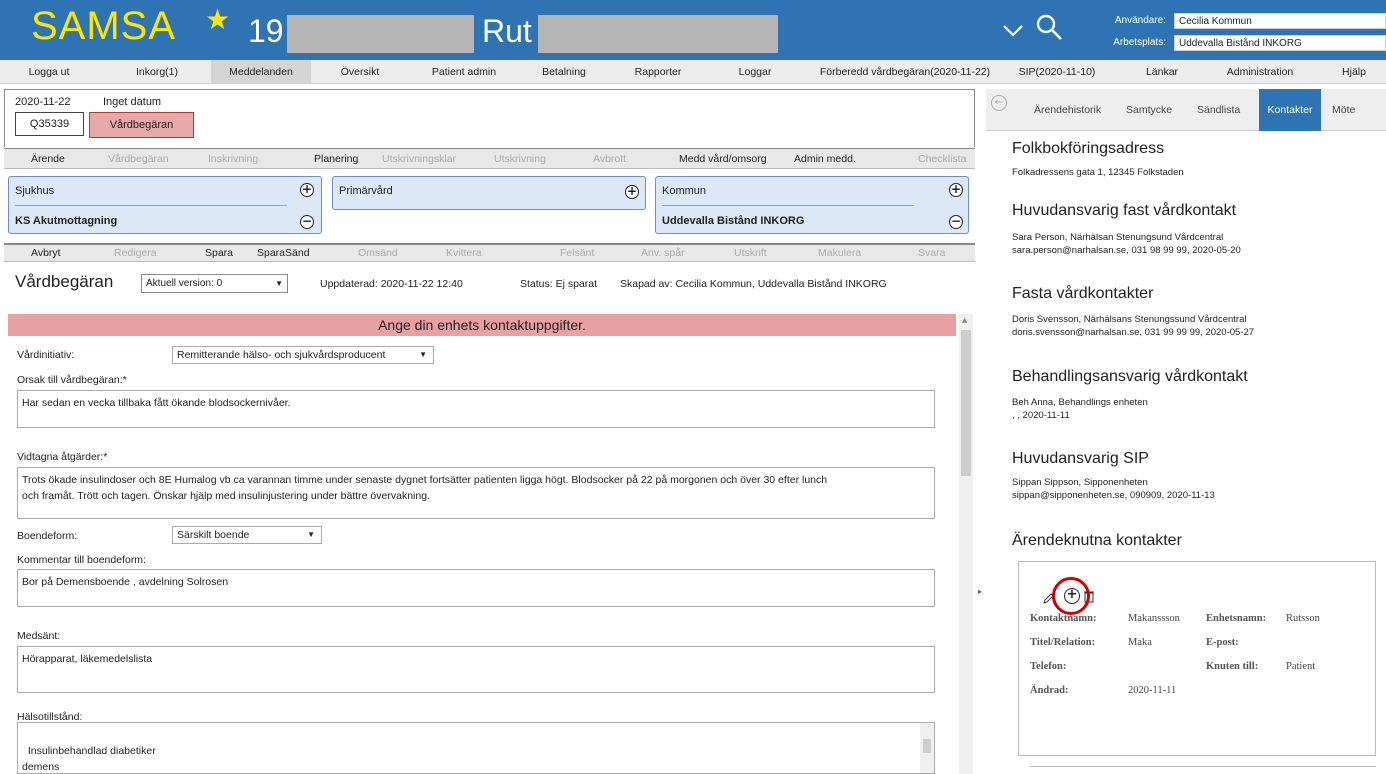  I want to click on main-contact-heading: Huvudansvarig fast vårdkontakt, so click(1124, 210).